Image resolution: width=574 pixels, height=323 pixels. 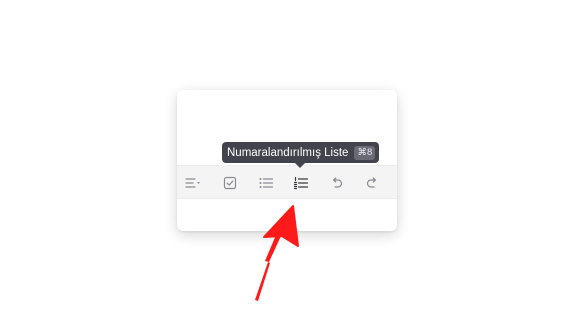 I want to click on tooltip-label: Numaralandırılmış Liste, so click(x=288, y=152).